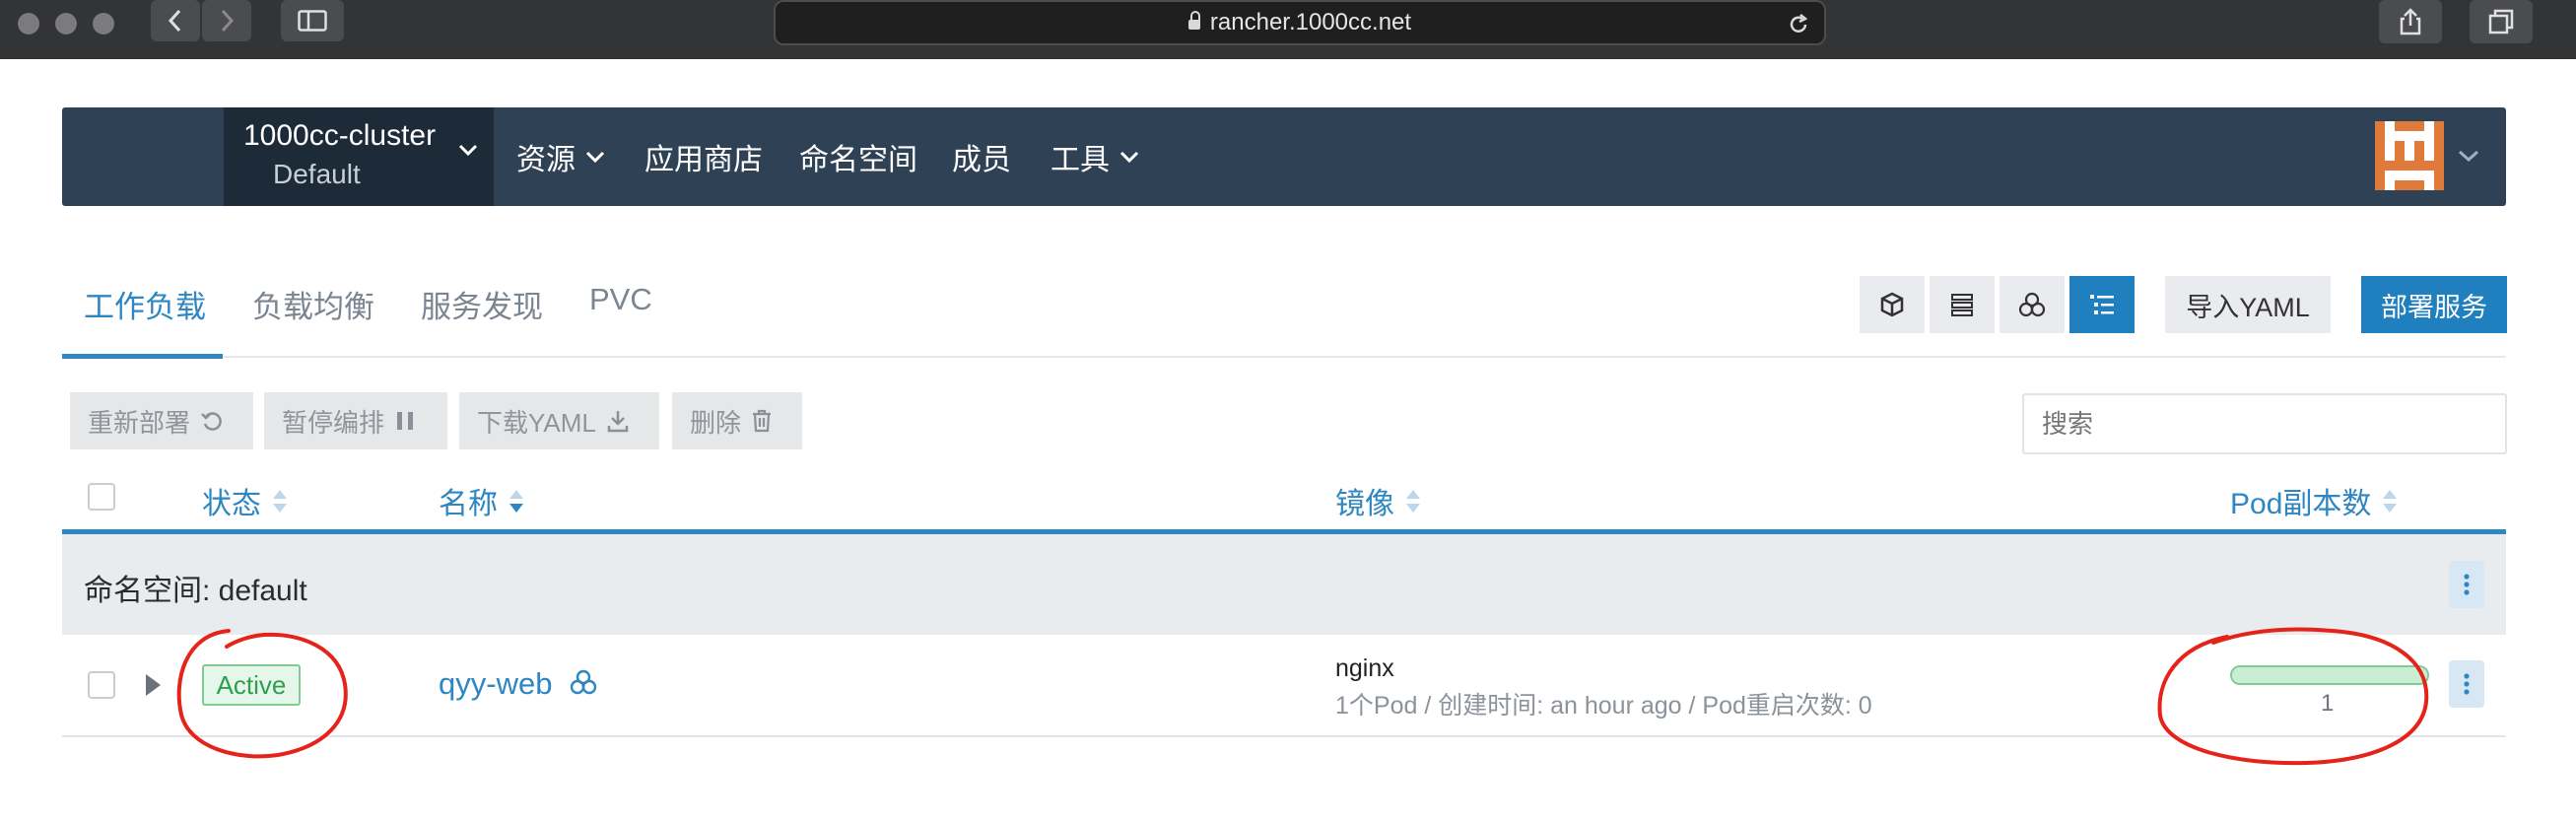  Describe the element at coordinates (101, 497) in the screenshot. I see `select-all-checkbox` at that location.